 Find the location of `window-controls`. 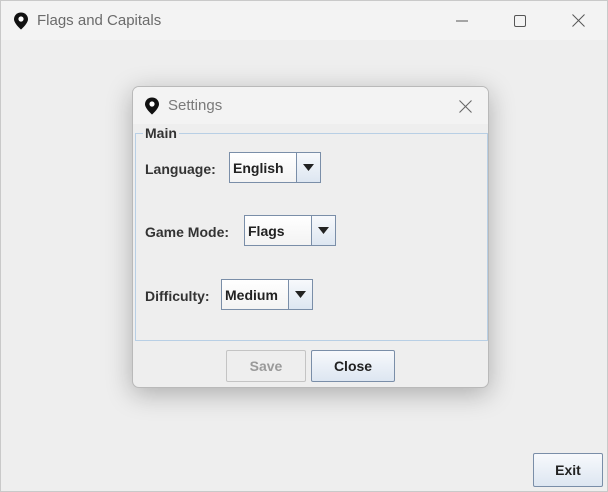

window-controls is located at coordinates (520, 20).